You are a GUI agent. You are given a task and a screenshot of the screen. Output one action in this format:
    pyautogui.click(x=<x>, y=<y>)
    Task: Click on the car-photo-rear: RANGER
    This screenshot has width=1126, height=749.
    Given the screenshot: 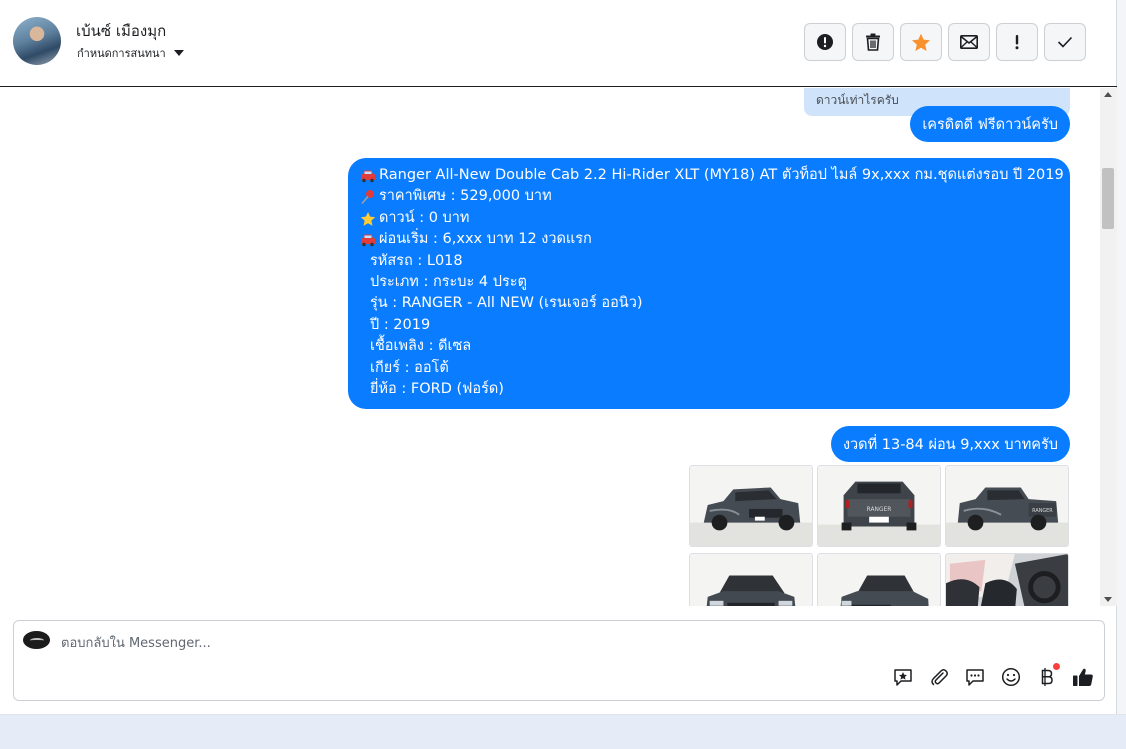 What is the action you would take?
    pyautogui.click(x=879, y=506)
    